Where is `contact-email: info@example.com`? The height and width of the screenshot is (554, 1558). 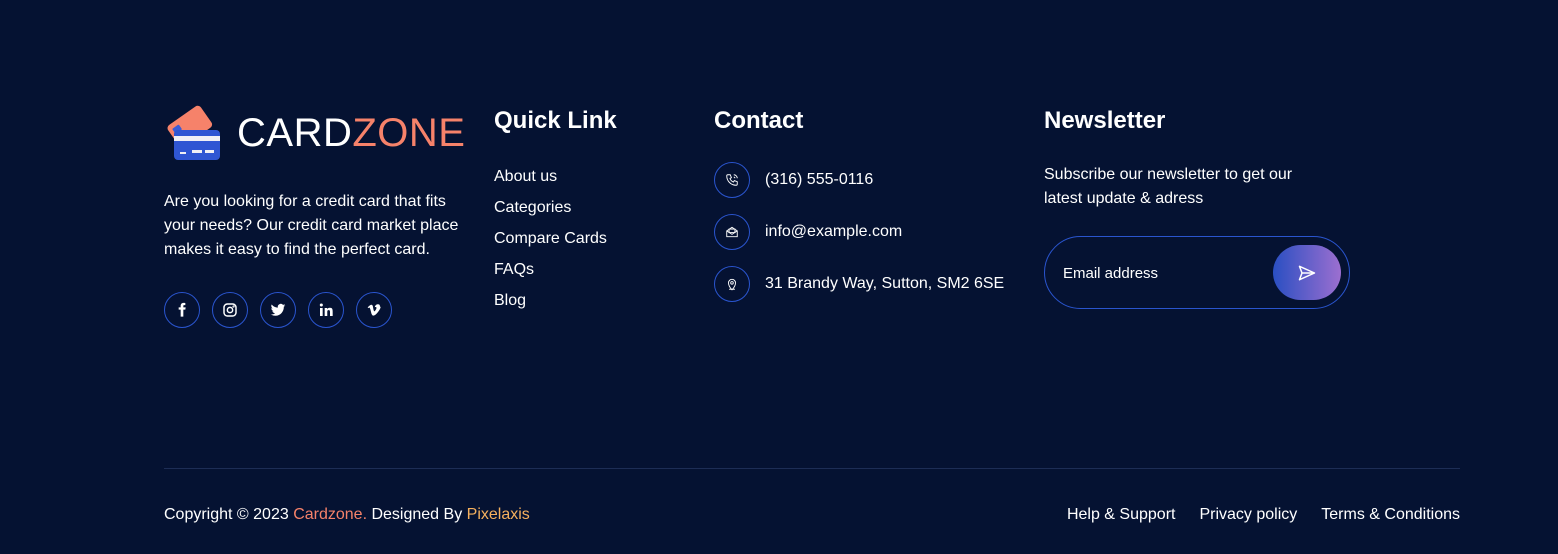
contact-email: info@example.com is located at coordinates (859, 232).